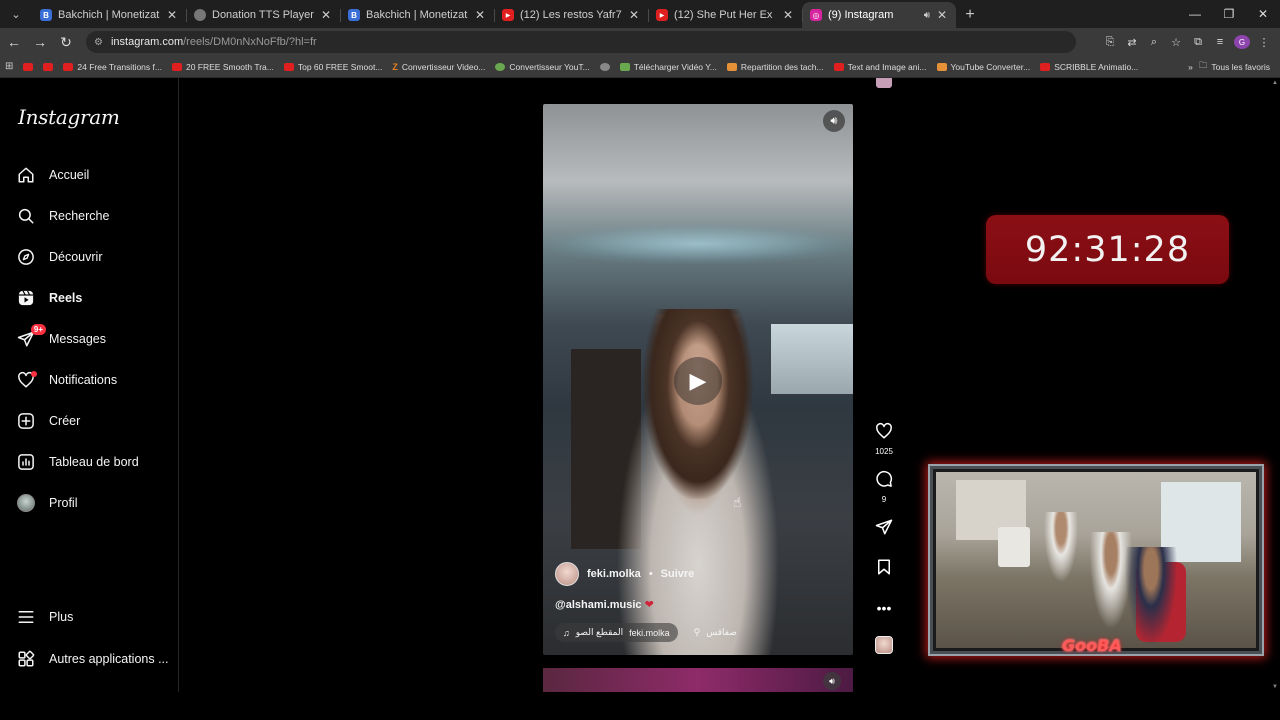 The image size is (1280, 720). I want to click on author-username: feki.molka, so click(614, 574).